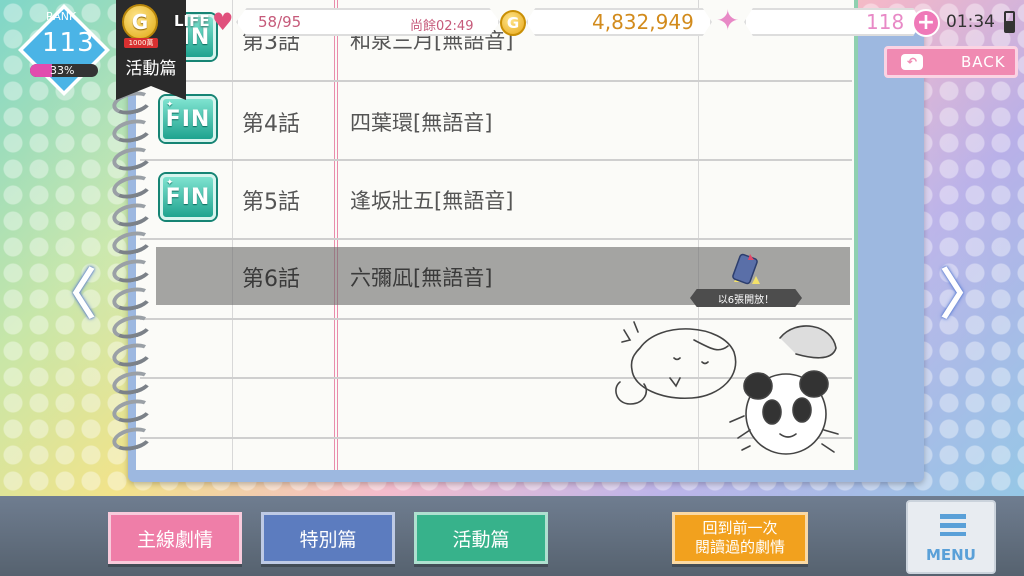 The image size is (1024, 576). I want to click on main-story-button: 主線劇情, so click(175, 538).